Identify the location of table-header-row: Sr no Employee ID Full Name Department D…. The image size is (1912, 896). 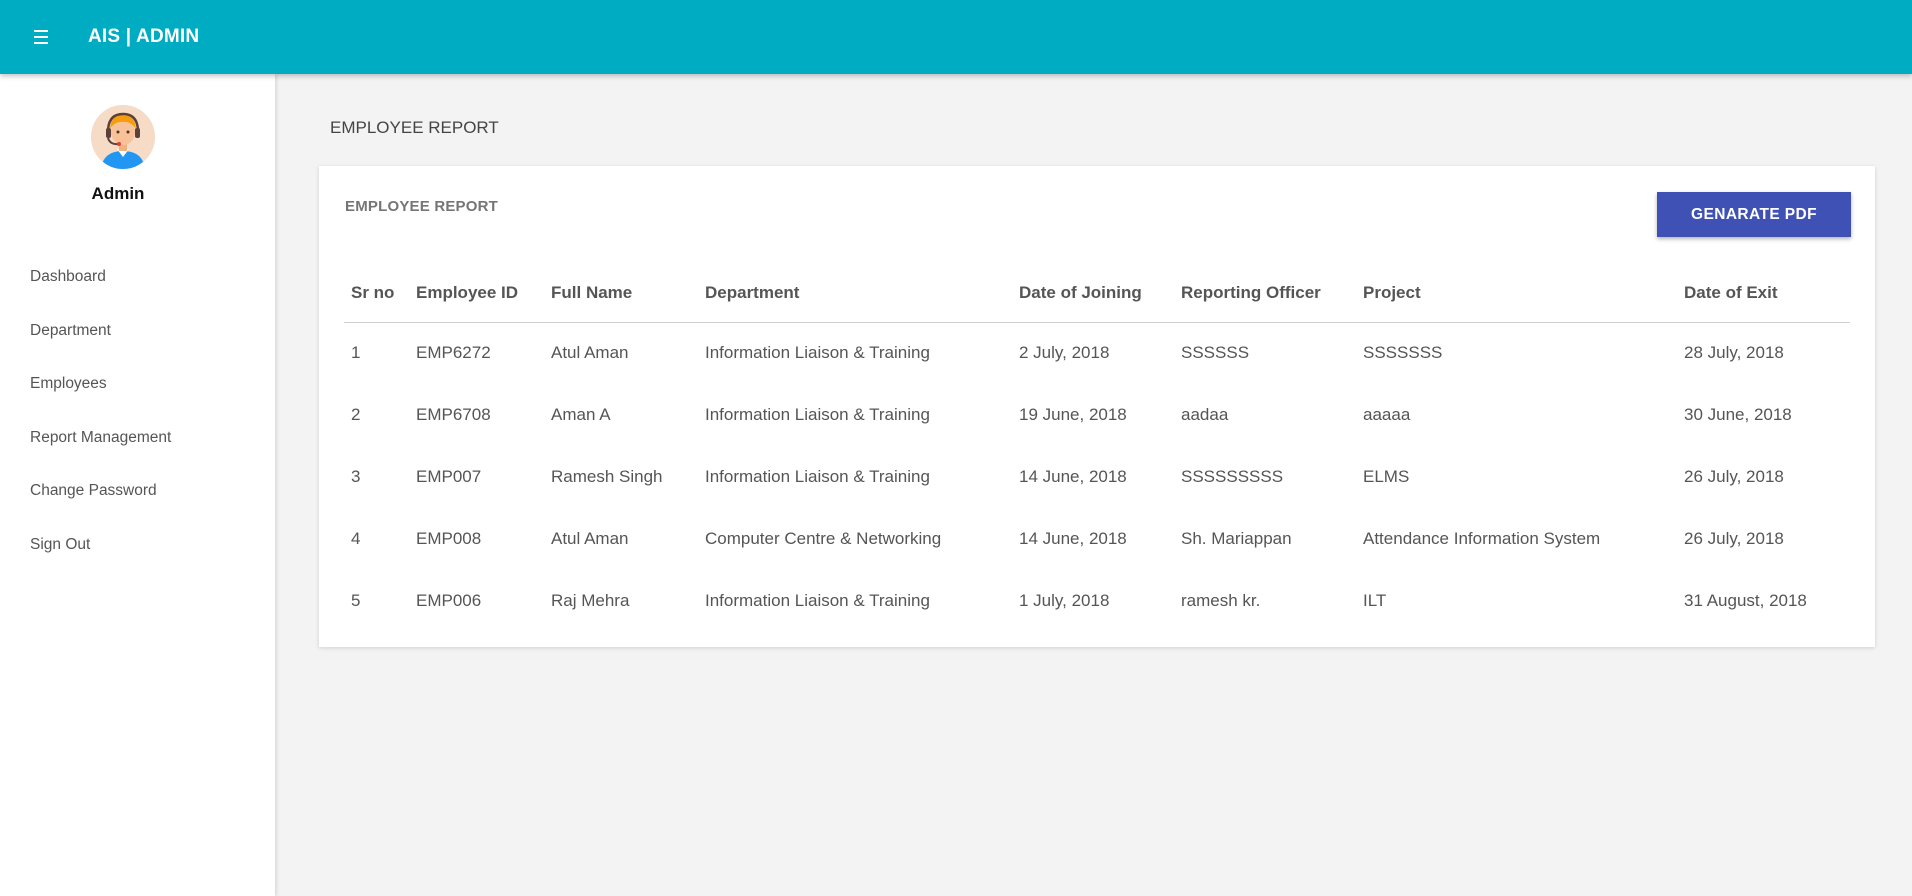
(1097, 293).